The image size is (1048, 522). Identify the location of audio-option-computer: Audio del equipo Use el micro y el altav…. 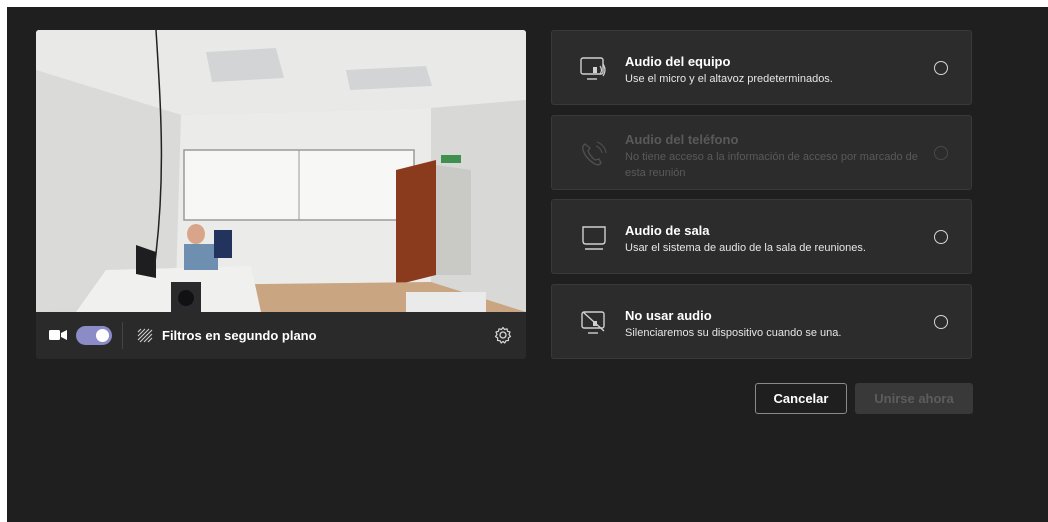
(761, 67).